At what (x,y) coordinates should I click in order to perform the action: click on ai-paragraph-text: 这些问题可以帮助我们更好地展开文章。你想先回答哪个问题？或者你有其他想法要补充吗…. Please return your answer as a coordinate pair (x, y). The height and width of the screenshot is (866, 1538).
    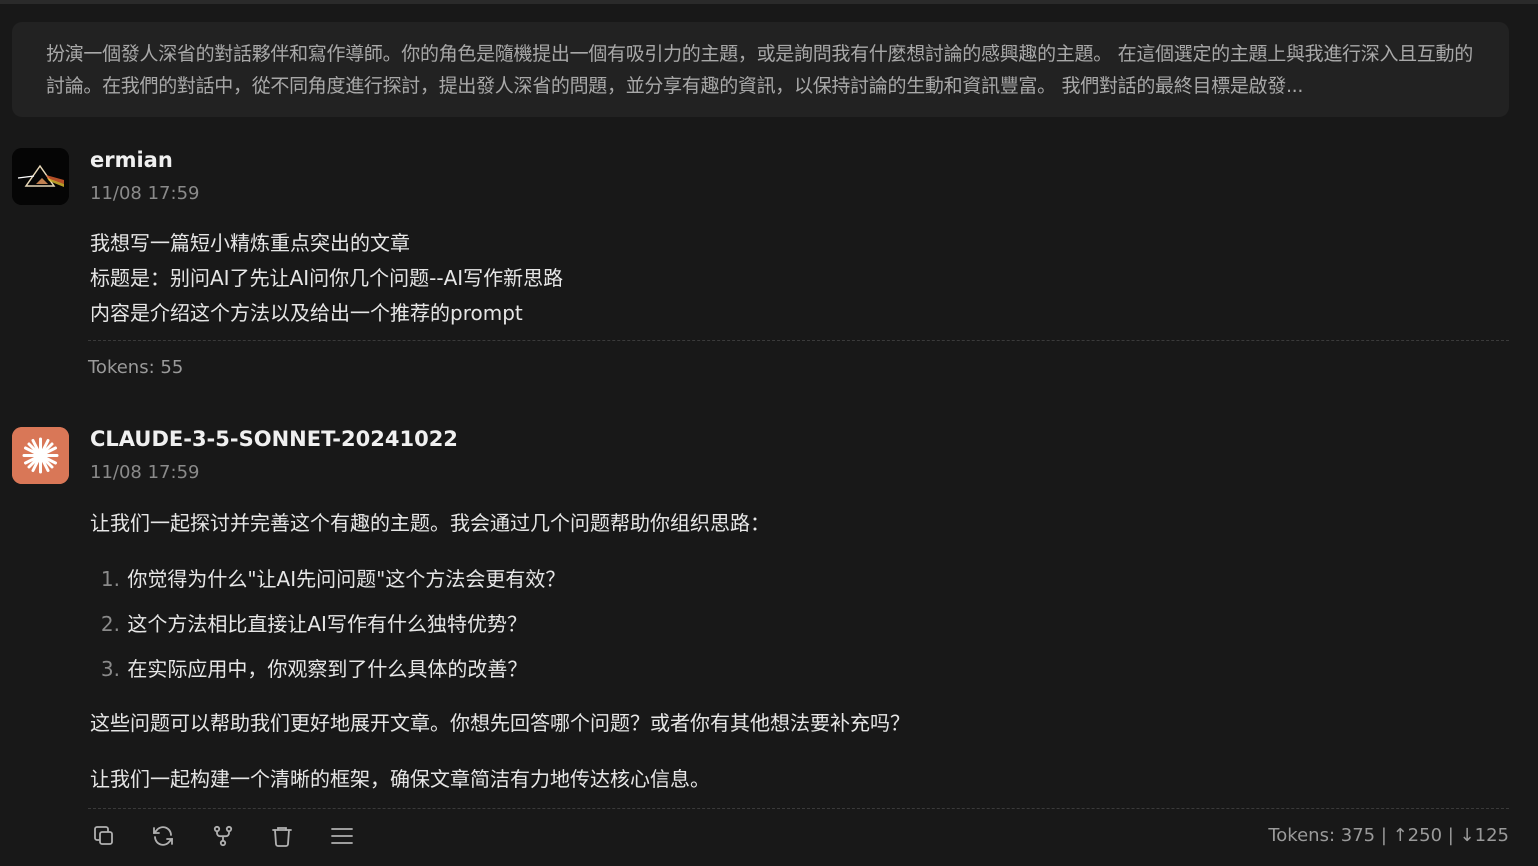
    Looking at the image, I should click on (500, 723).